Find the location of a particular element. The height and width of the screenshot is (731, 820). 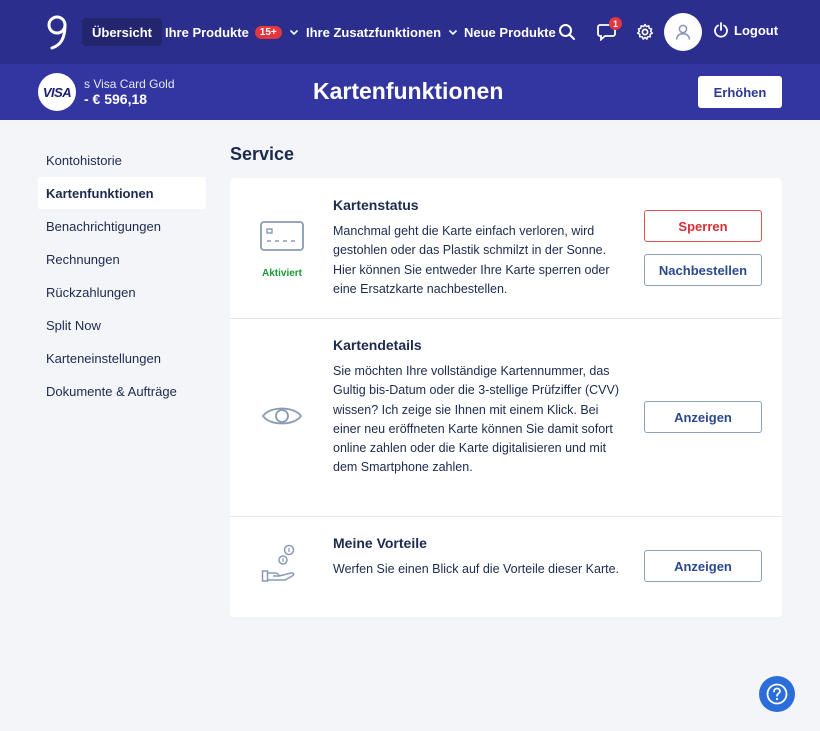

help-button is located at coordinates (777, 694).